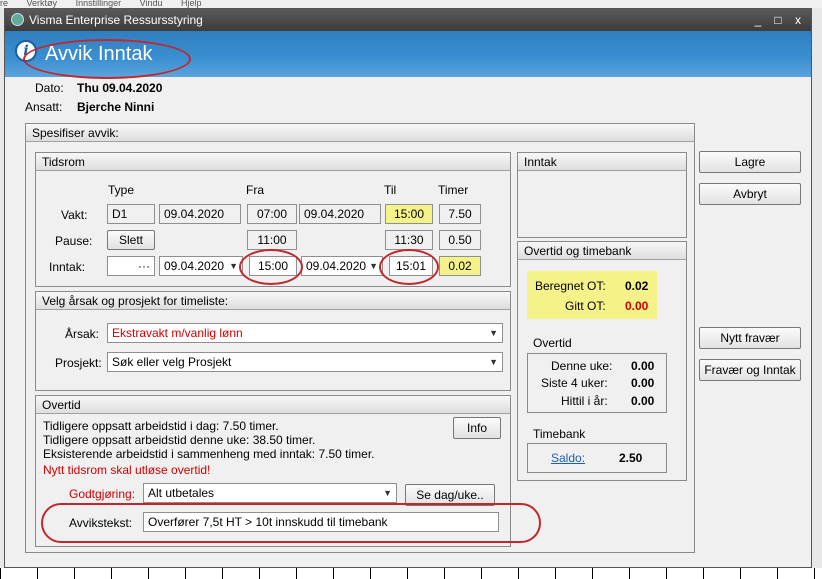 The height and width of the screenshot is (579, 822). Describe the element at coordinates (172, 362) in the screenshot. I see `prosjekt-value: Søk eller velg Prosjekt` at that location.